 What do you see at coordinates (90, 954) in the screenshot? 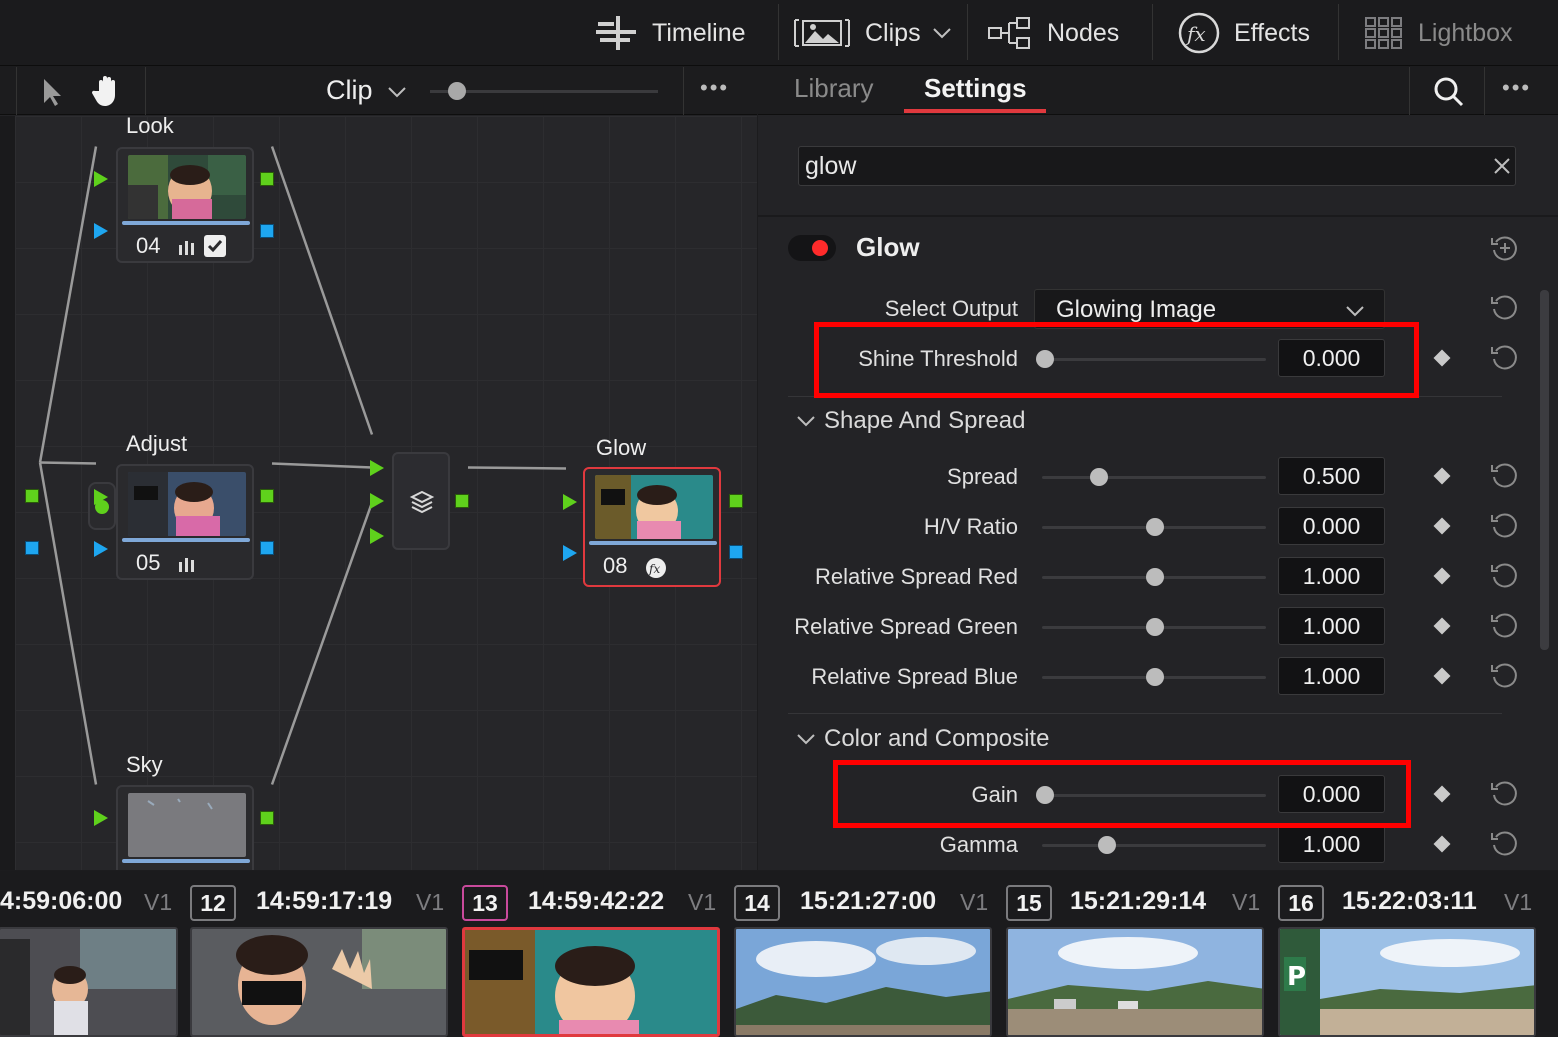
I see `timeline-clip: 4:59:06:00 V1` at bounding box center [90, 954].